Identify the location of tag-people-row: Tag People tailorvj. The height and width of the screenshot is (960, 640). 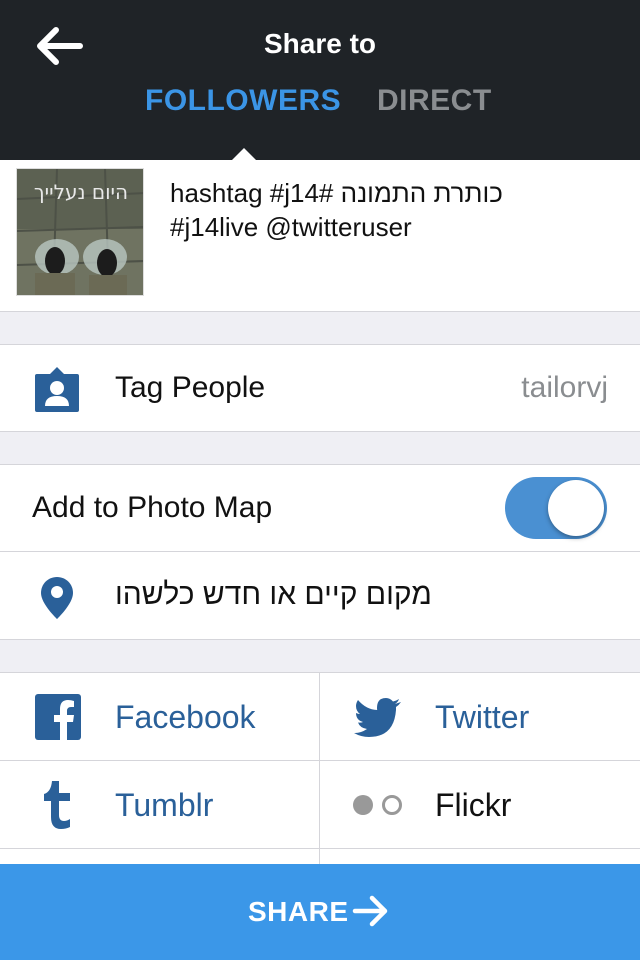
(320, 388).